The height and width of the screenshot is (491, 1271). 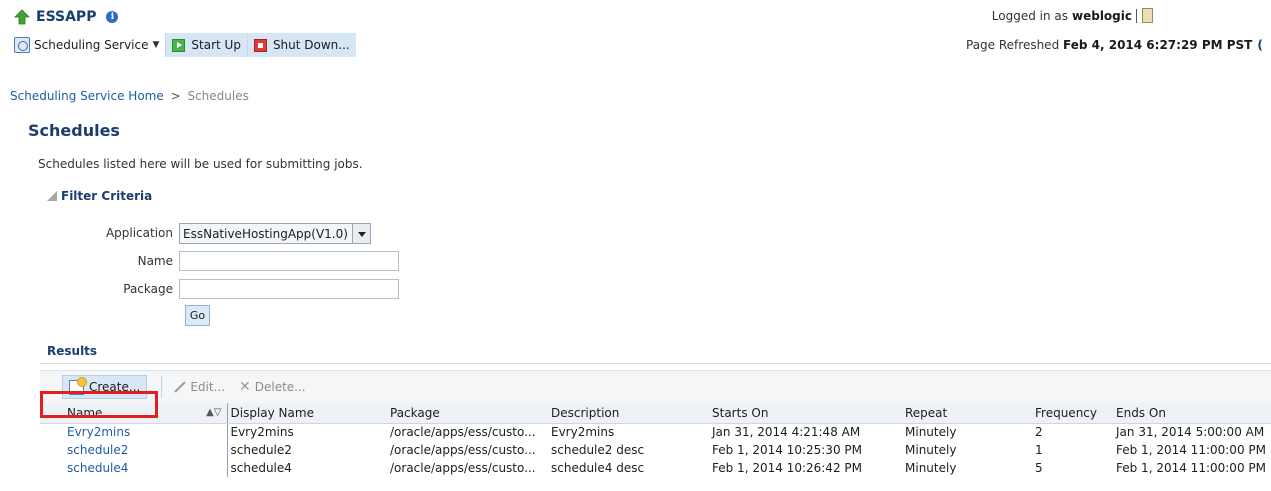 What do you see at coordinates (133, 468) in the screenshot?
I see `name-cell: schedule4` at bounding box center [133, 468].